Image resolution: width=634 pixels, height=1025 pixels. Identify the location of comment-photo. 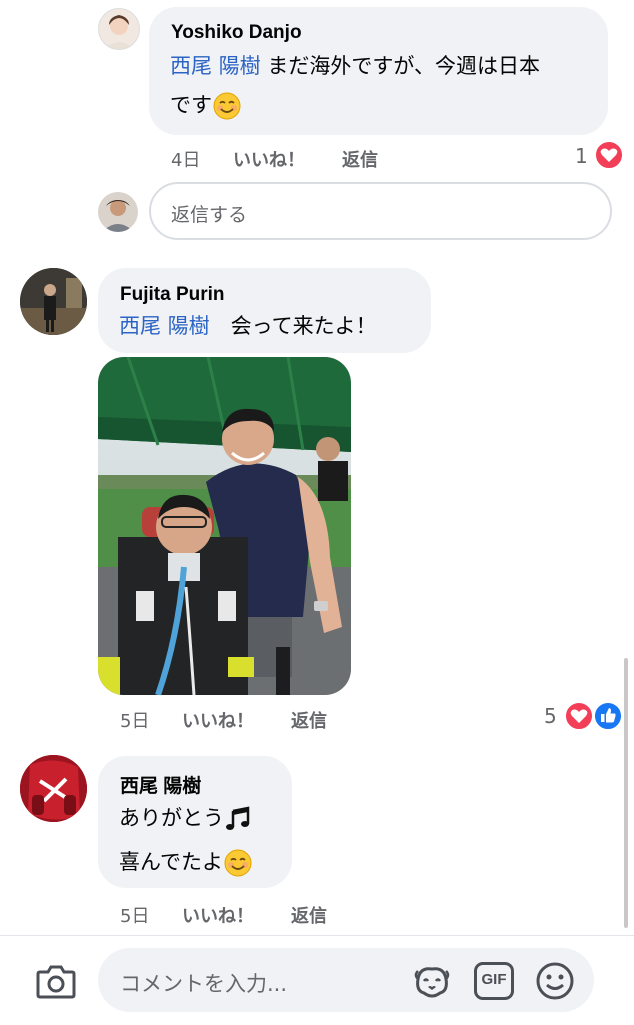
(224, 526).